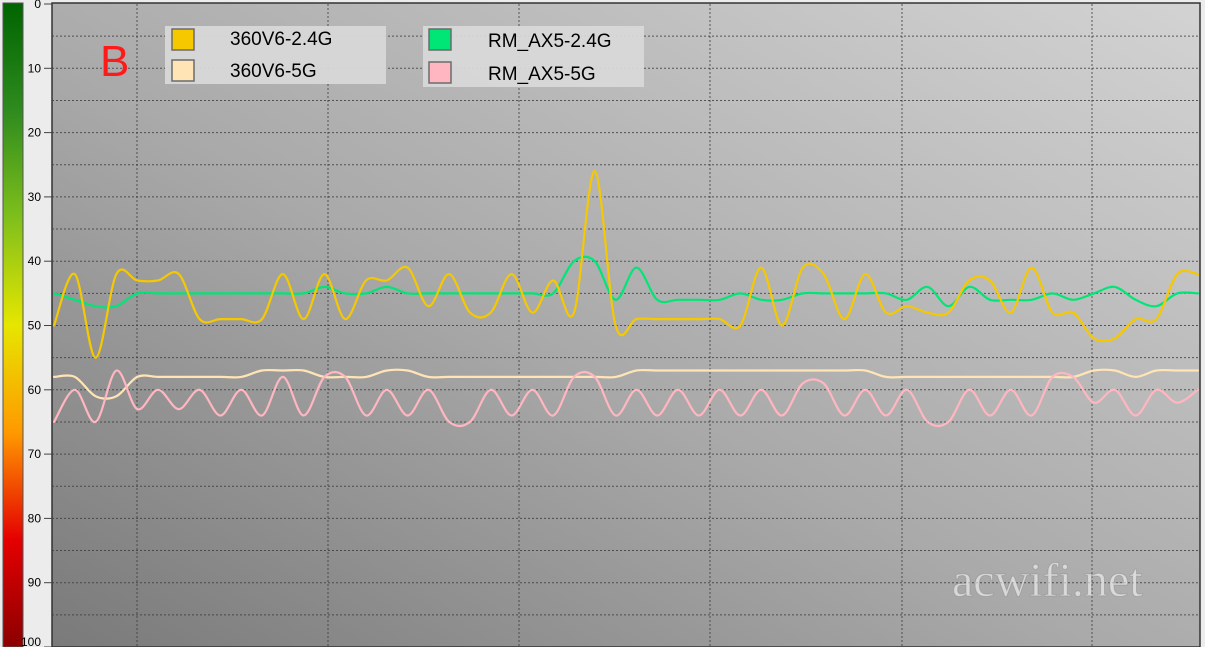 The image size is (1205, 647). What do you see at coordinates (542, 74) in the screenshot?
I see `legend-label-rm-ax5-5g: RM_AX5-5G` at bounding box center [542, 74].